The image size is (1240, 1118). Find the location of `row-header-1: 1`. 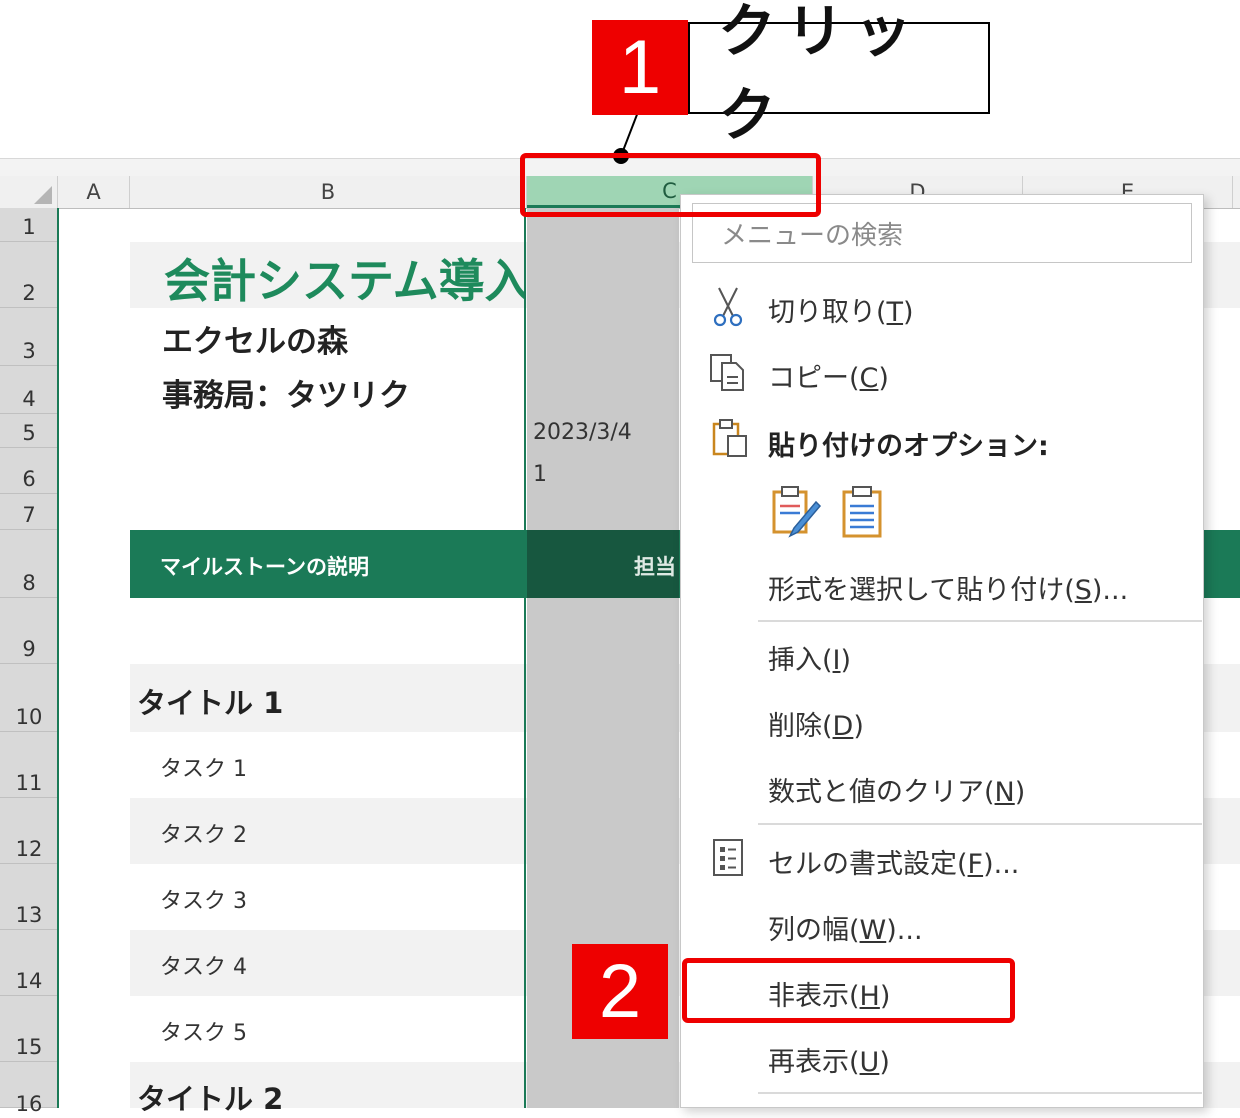

row-header-1: 1 is located at coordinates (29, 225).